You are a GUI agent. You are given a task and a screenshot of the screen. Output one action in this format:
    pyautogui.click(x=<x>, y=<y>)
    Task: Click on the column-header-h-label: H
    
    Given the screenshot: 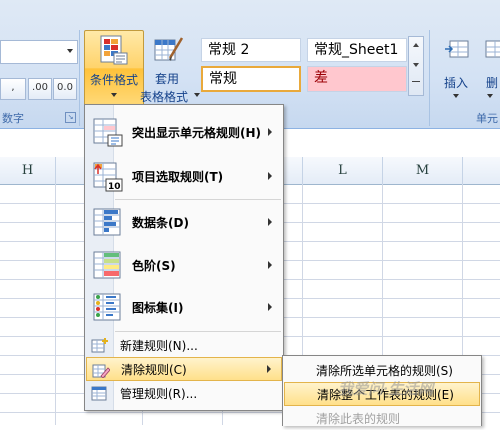 What is the action you would take?
    pyautogui.click(x=27, y=170)
    